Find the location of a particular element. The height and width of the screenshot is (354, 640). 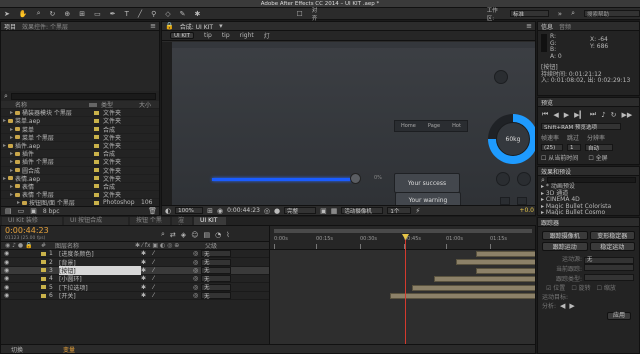

from-current-checkbox: ☐ 从当前时间 is located at coordinates (559, 157).